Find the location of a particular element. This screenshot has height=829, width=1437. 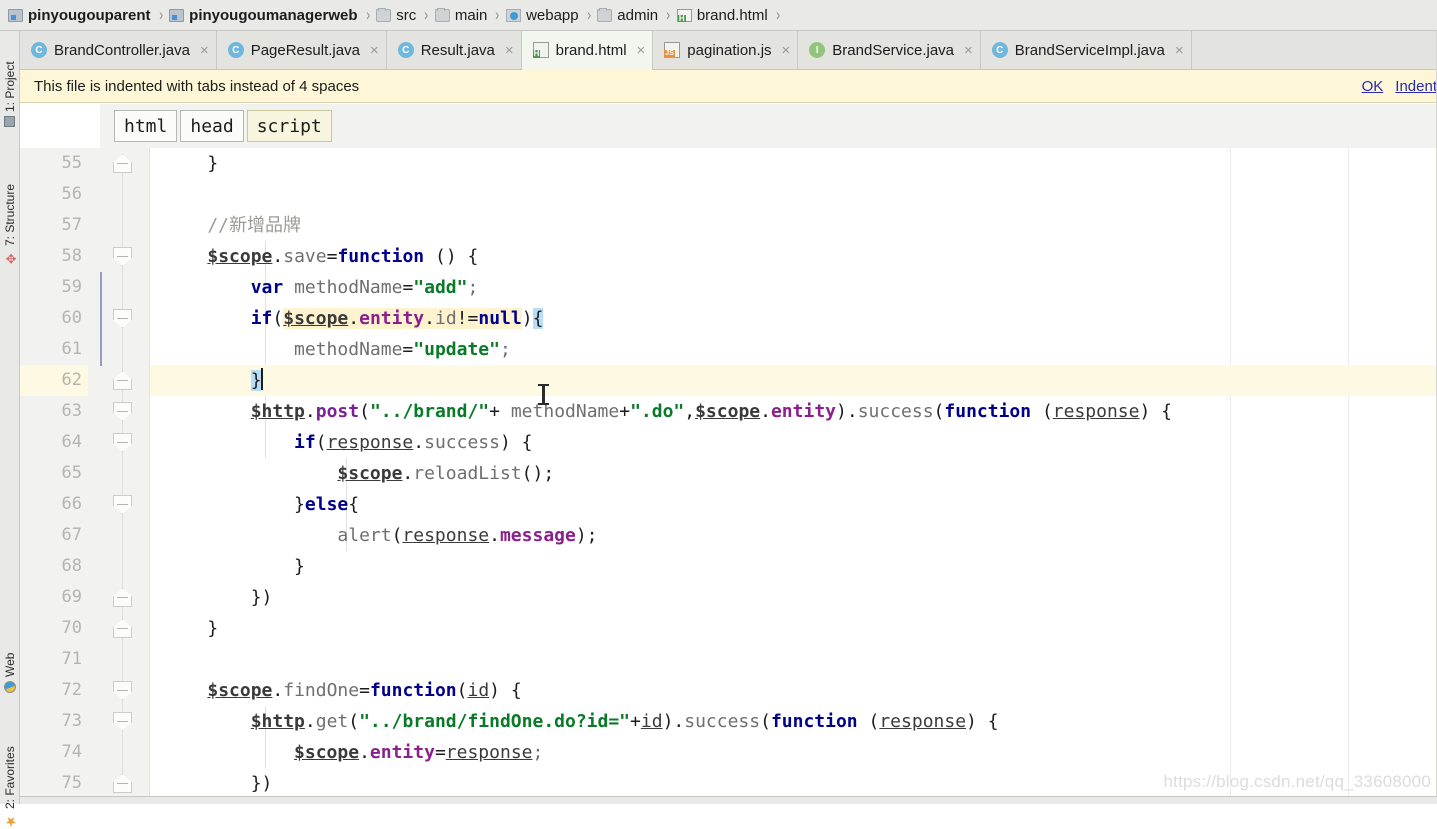

tab-label: pagination.js is located at coordinates (729, 50).